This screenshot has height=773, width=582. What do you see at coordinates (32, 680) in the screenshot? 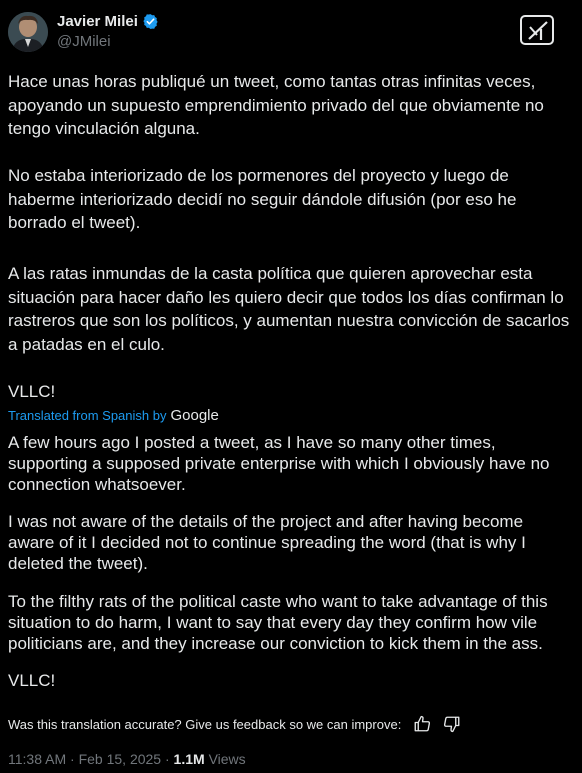
I see `translation-paragraph: VLLC!` at bounding box center [32, 680].